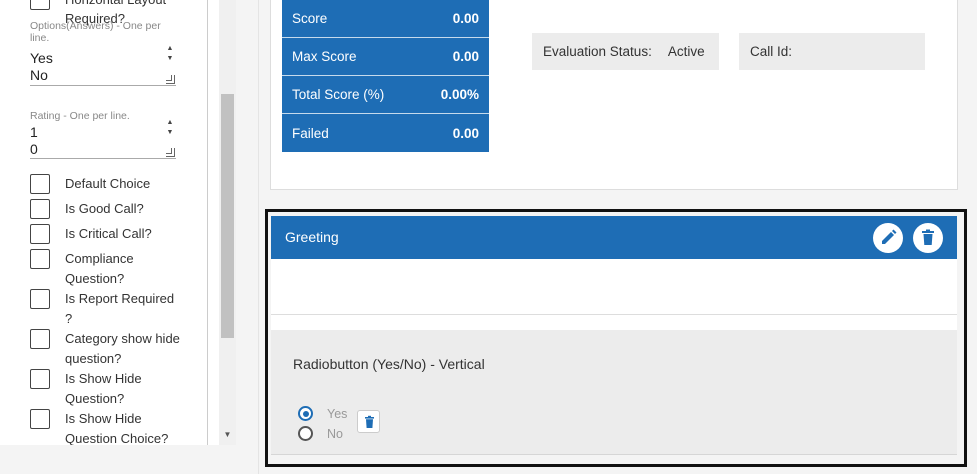 The image size is (977, 474). I want to click on total-score-value: 0.00%, so click(459, 94).